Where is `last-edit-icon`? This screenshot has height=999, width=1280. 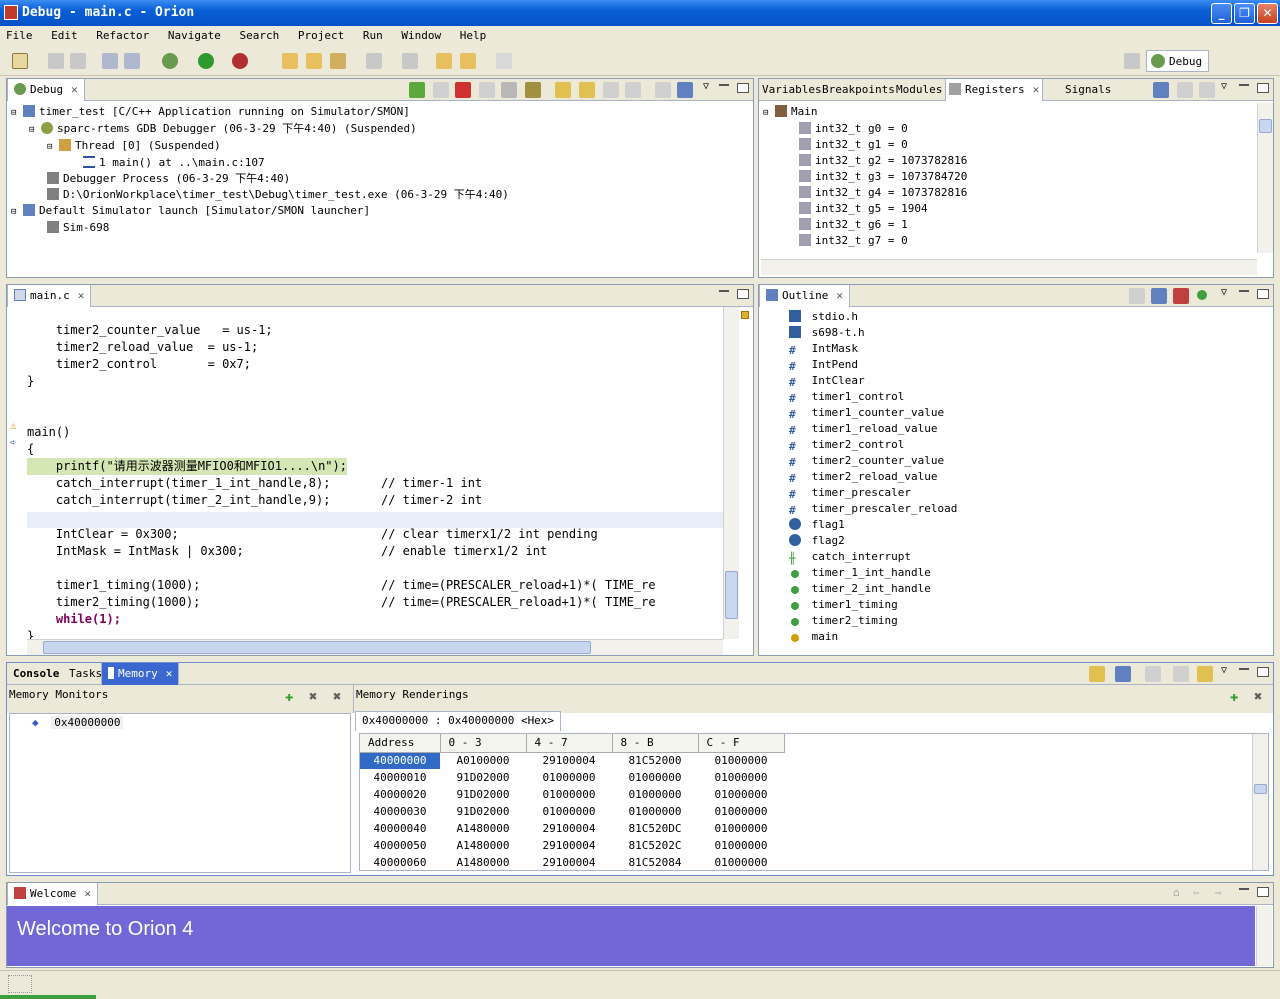
last-edit-icon is located at coordinates (444, 61).